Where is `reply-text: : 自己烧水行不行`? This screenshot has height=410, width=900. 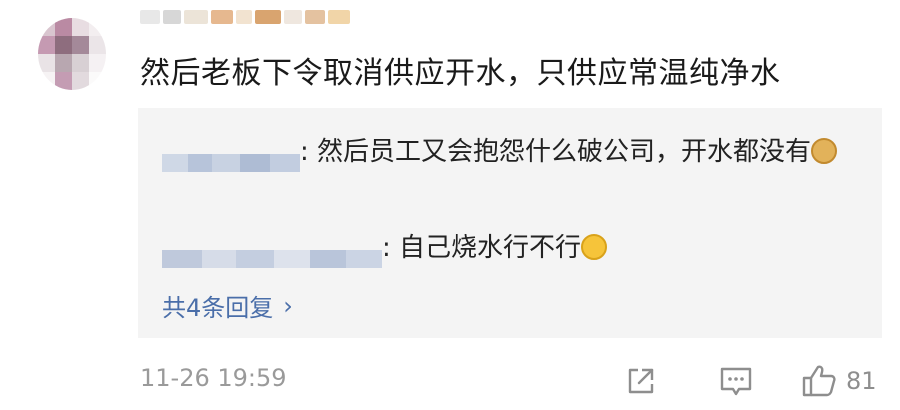
reply-text: : 自己烧水行不行 is located at coordinates (482, 248).